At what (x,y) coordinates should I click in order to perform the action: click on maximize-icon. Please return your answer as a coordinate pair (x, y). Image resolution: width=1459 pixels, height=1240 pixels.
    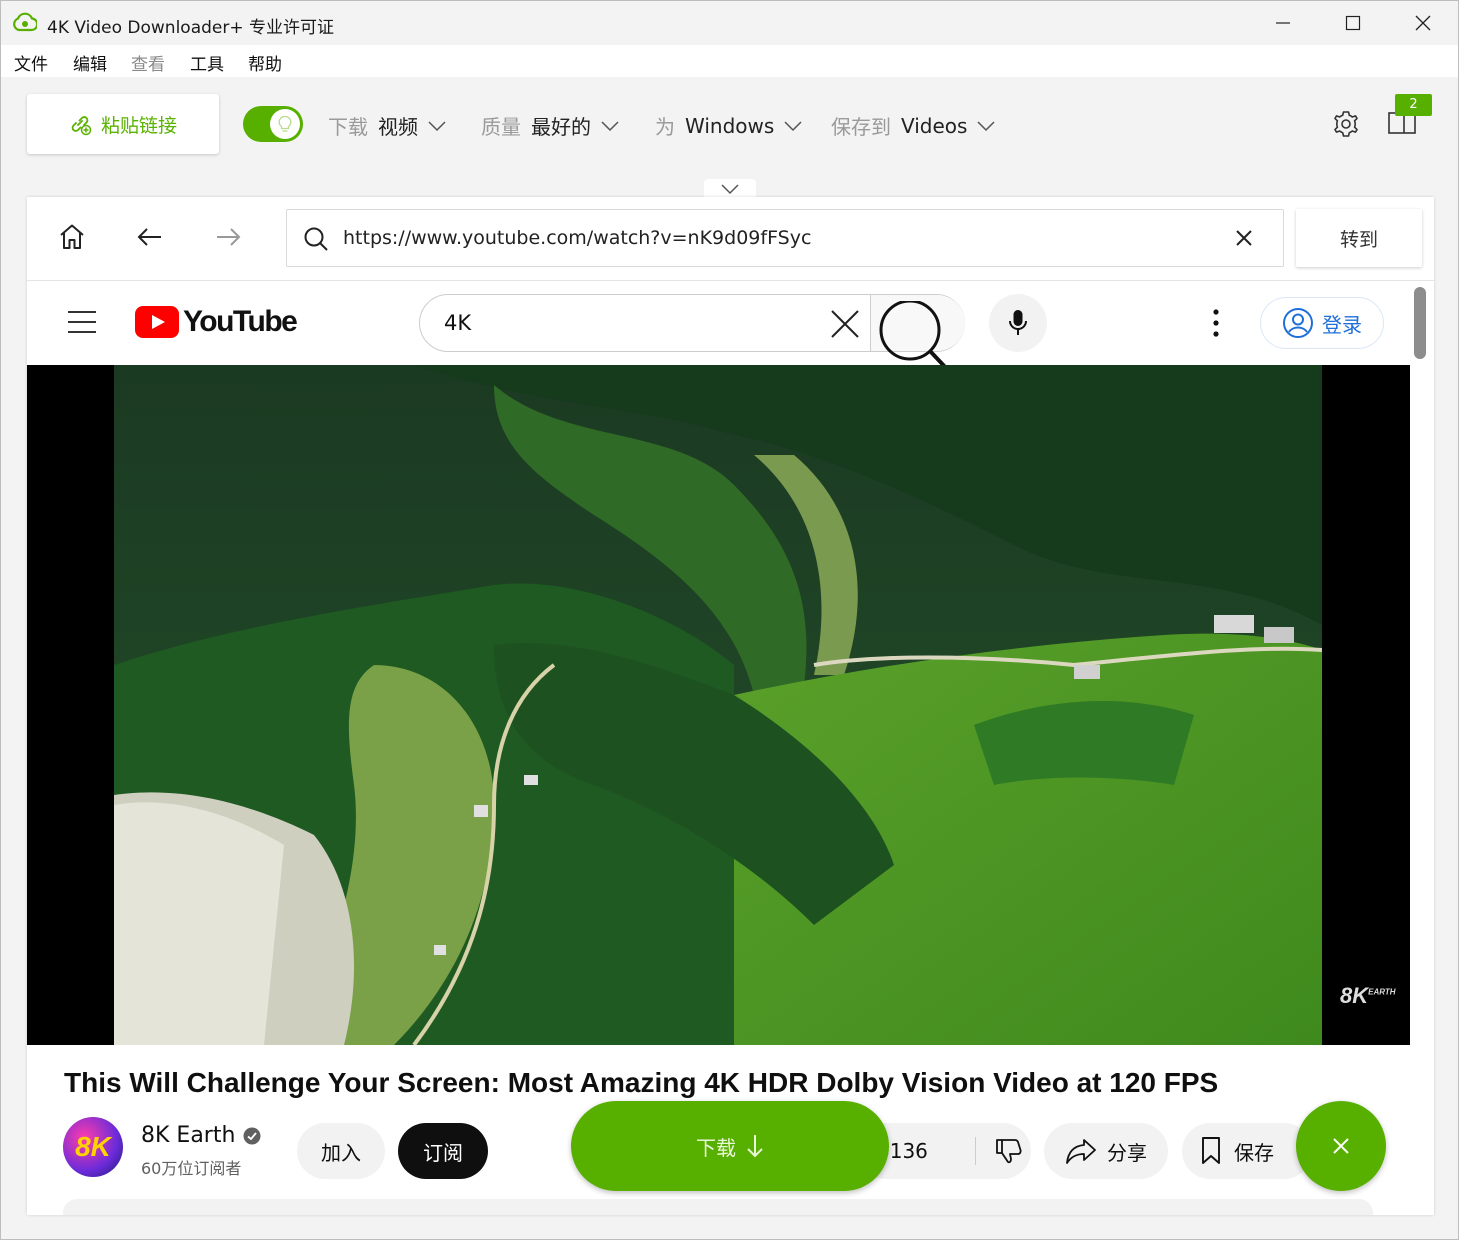
    Looking at the image, I should click on (1353, 23).